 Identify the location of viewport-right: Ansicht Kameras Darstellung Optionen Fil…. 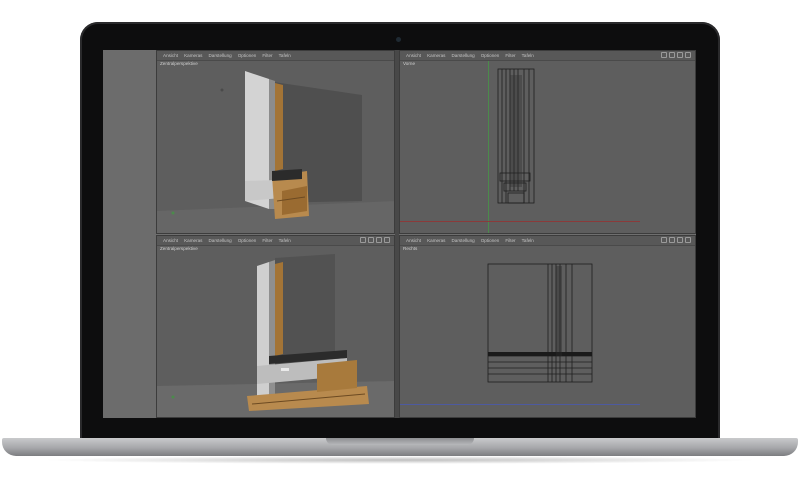
(547, 326).